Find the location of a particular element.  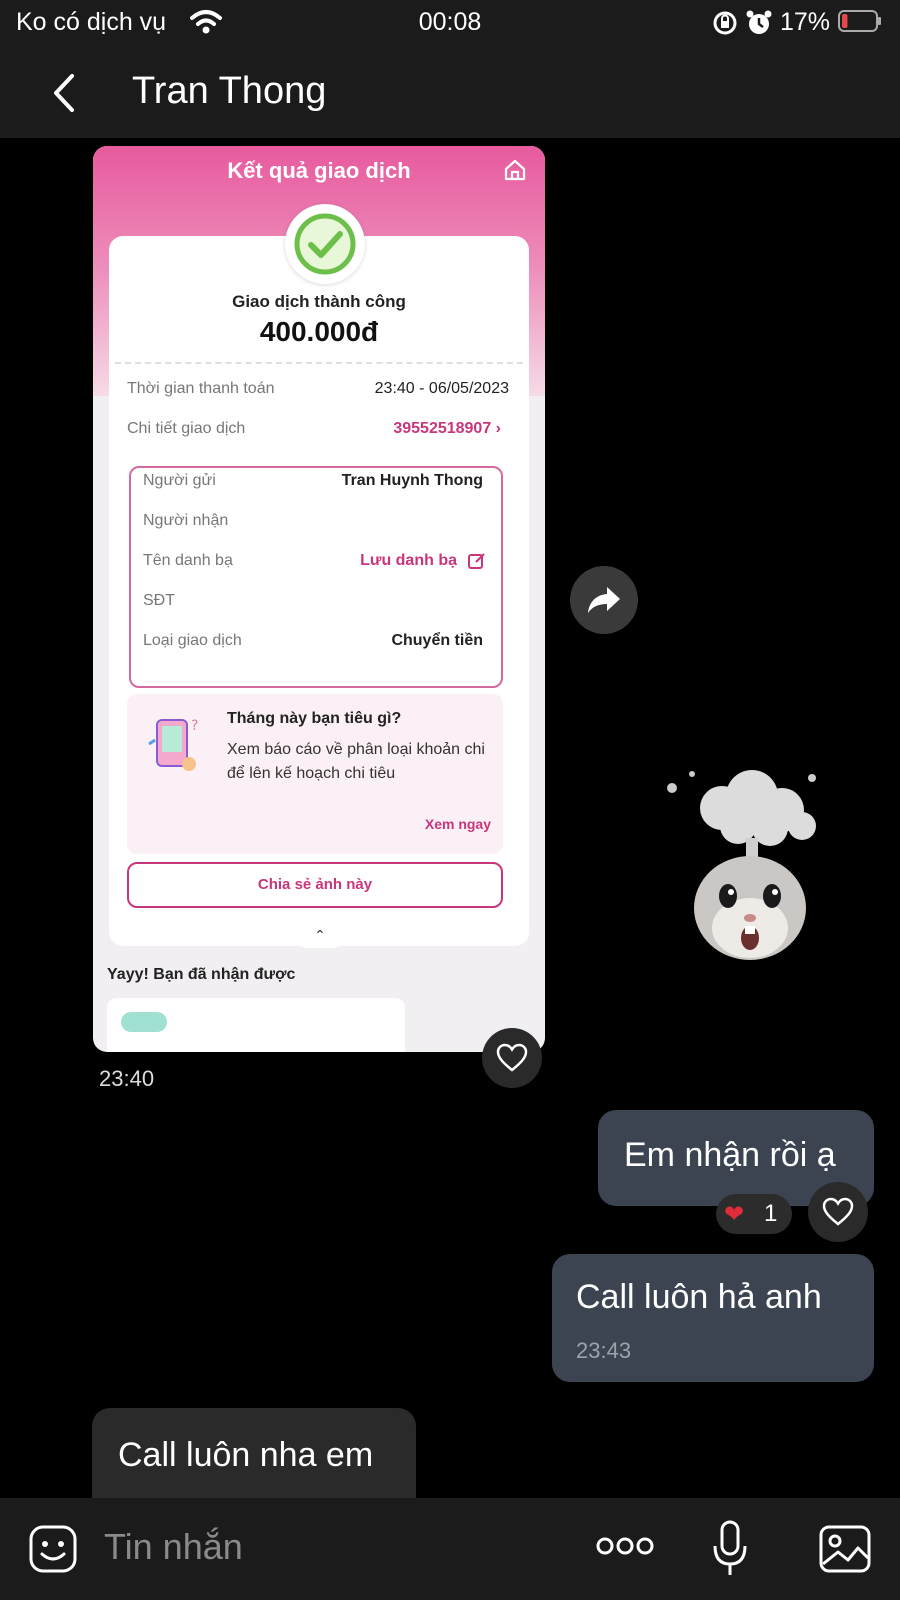

chat-header: Tran Thong is located at coordinates (450, 93).